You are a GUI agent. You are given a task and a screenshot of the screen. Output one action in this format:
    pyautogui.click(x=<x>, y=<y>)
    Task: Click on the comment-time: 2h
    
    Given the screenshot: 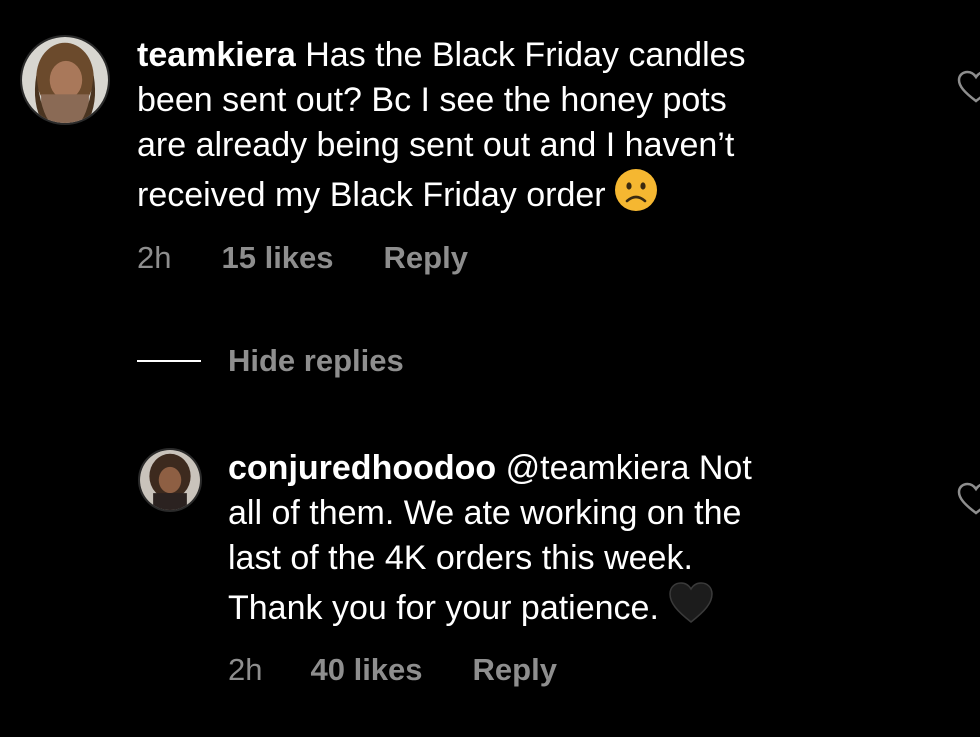 What is the action you would take?
    pyautogui.click(x=154, y=257)
    